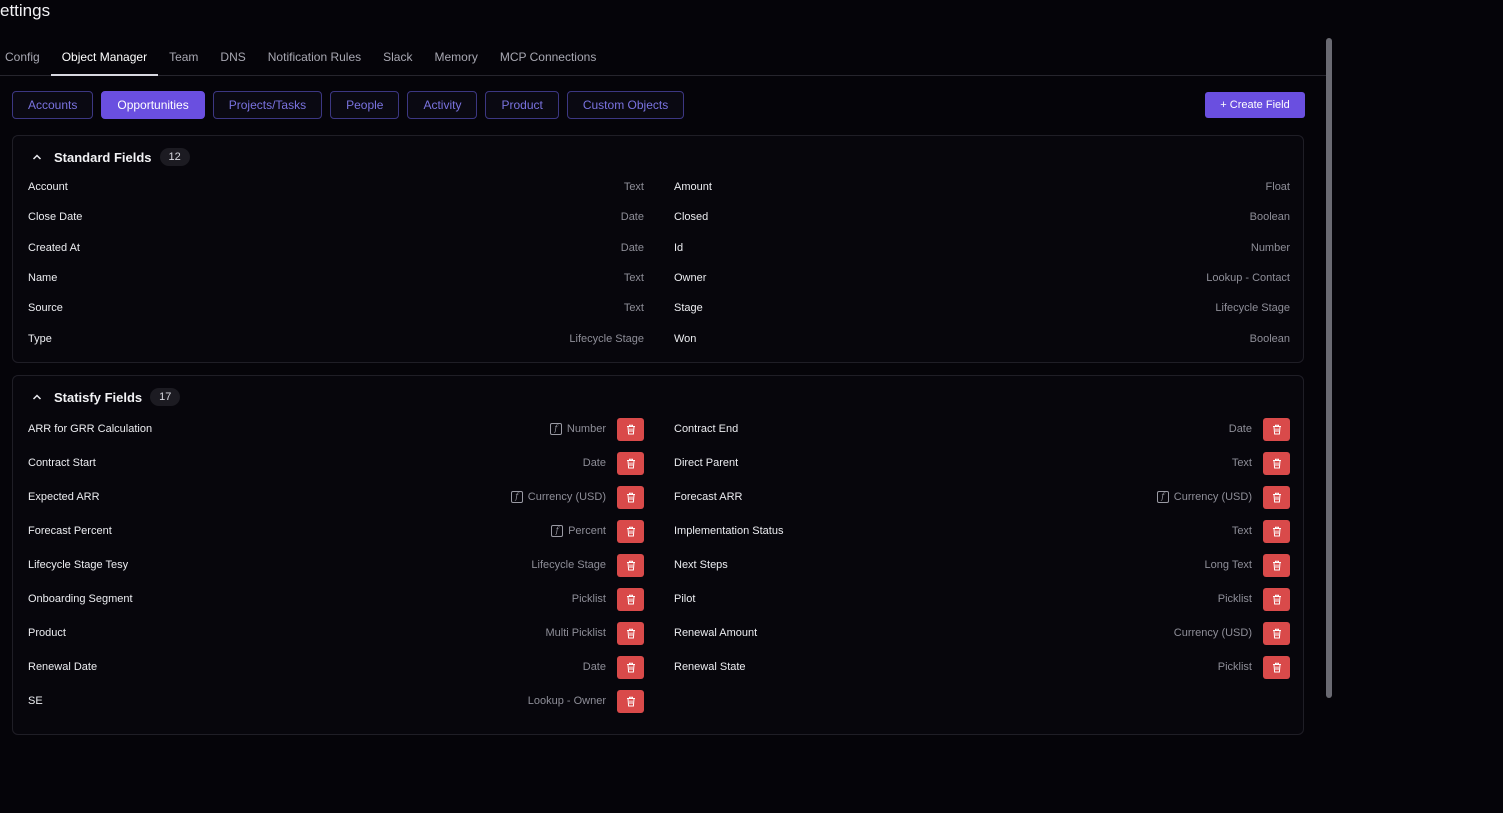 This screenshot has width=1503, height=813. What do you see at coordinates (625, 105) in the screenshot?
I see `object-custom-objects-button: Custom Objects` at bounding box center [625, 105].